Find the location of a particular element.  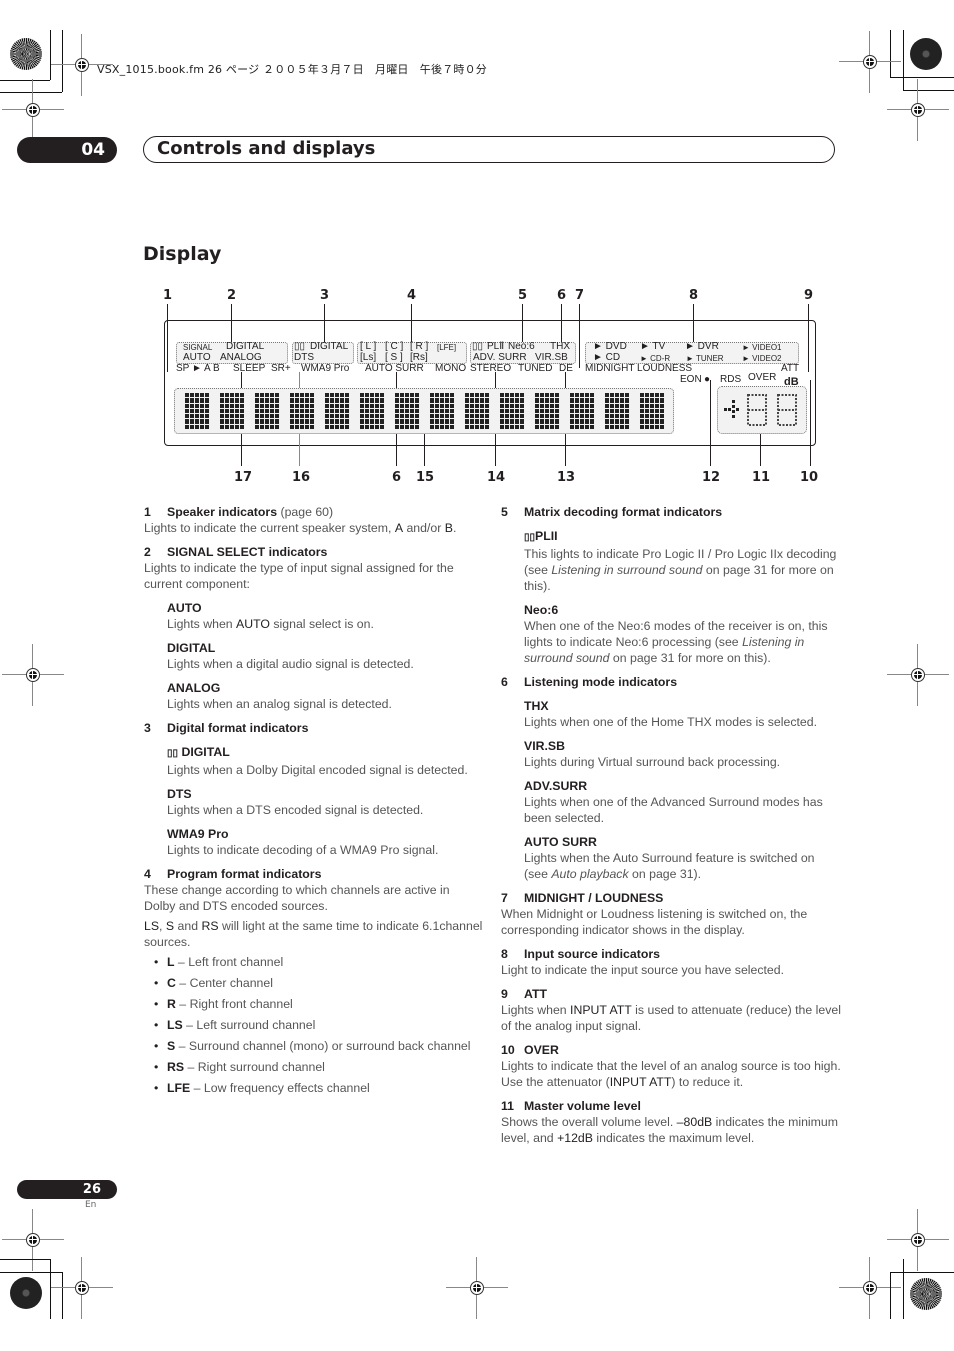

registration-star-bottom-left is located at coordinates (26, 1293).